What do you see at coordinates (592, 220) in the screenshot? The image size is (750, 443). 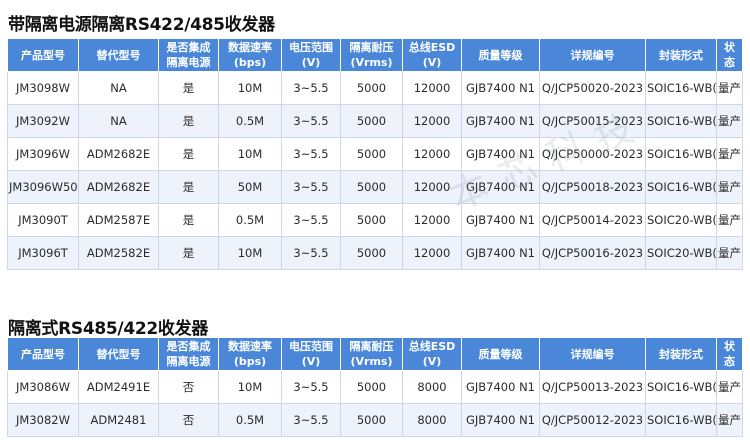 I see `cell-spec-number: Q/JCP50014-2023` at bounding box center [592, 220].